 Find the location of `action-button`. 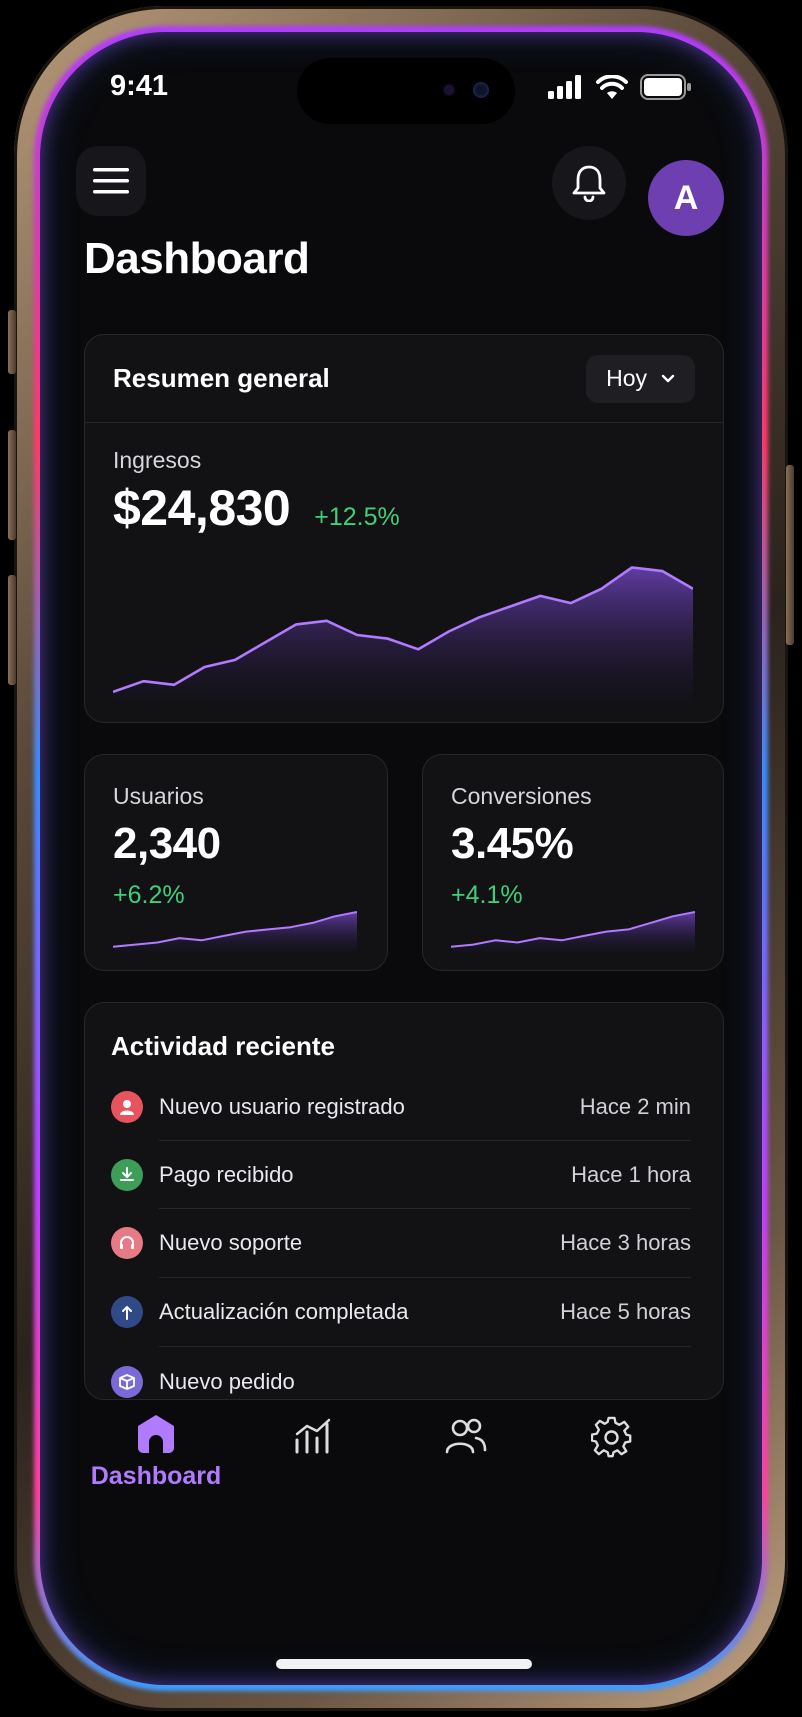

action-button is located at coordinates (12, 342).